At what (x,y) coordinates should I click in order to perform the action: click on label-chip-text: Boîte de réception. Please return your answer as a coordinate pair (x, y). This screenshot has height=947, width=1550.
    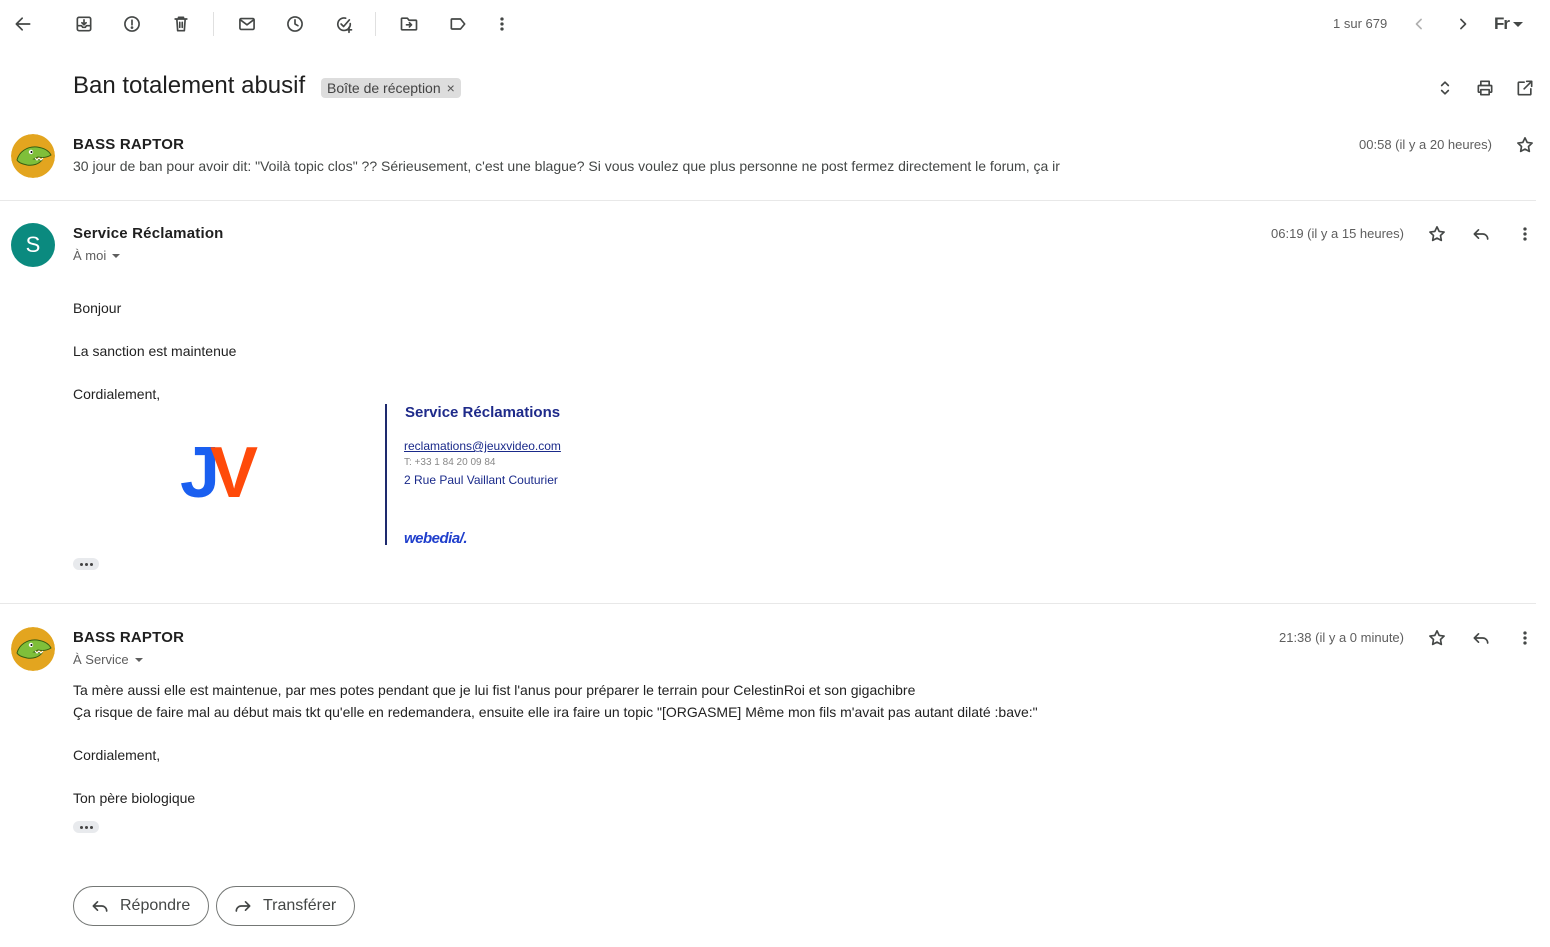
    Looking at the image, I should click on (384, 88).